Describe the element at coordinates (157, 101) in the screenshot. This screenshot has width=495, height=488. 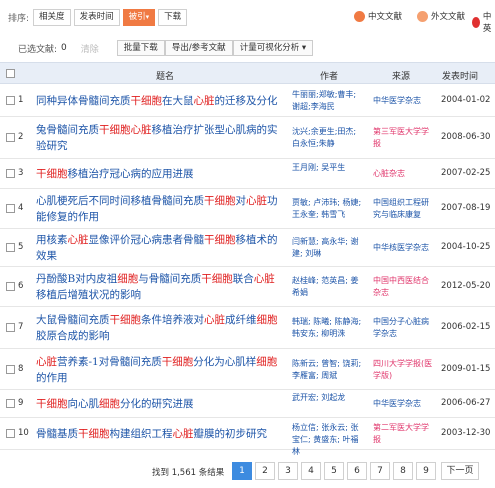
I see `article-title-link: 同种异体骨髓间充质干细胞在大鼠心脏的迁移及分化` at that location.